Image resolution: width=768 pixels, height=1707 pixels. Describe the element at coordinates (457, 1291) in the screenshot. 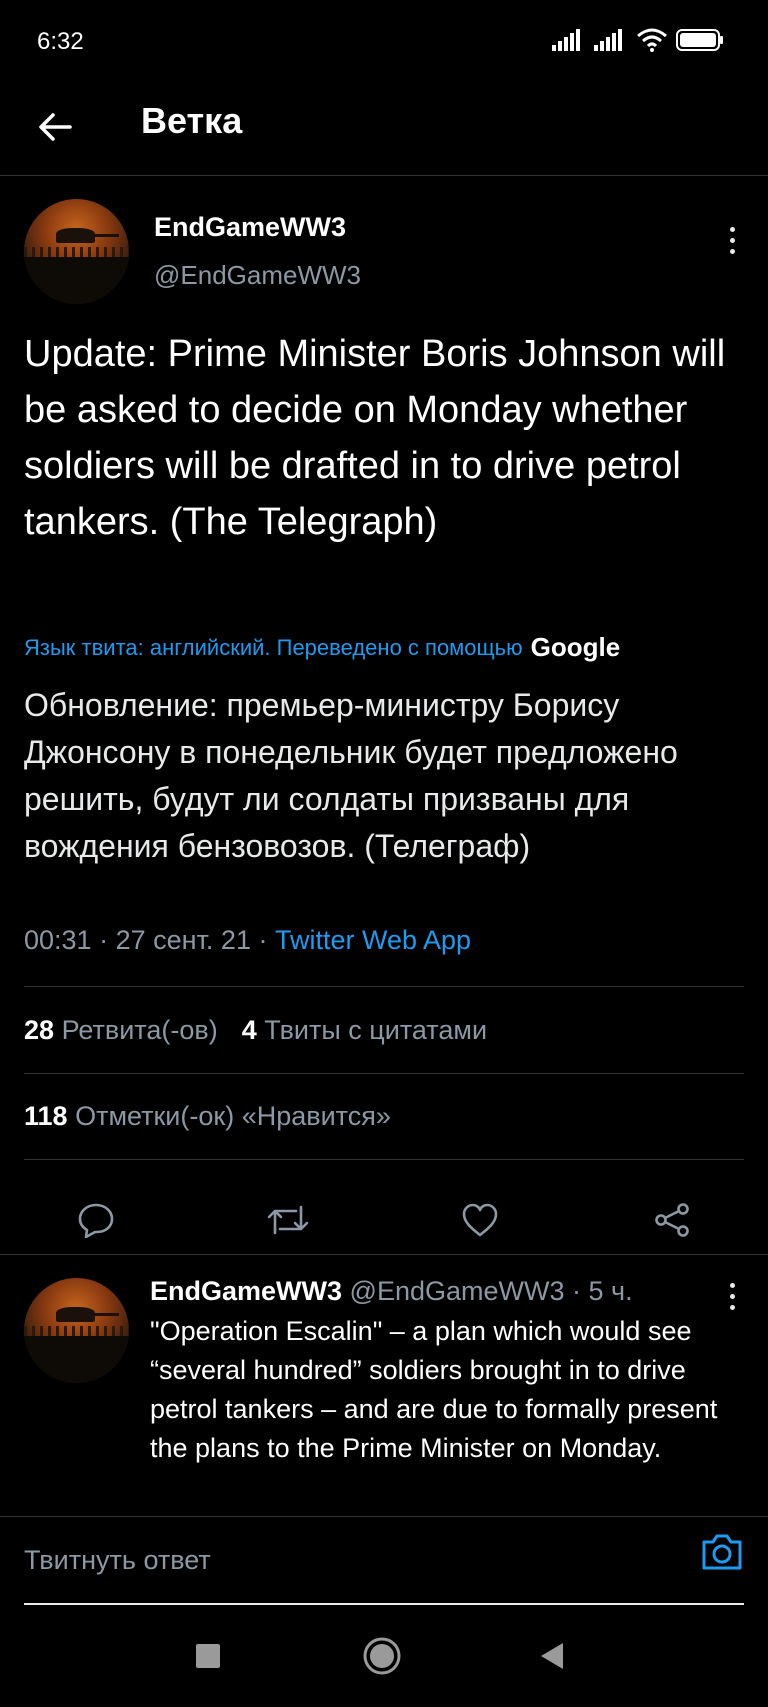

I see `reply-author-handle: @EndGameWW3` at that location.